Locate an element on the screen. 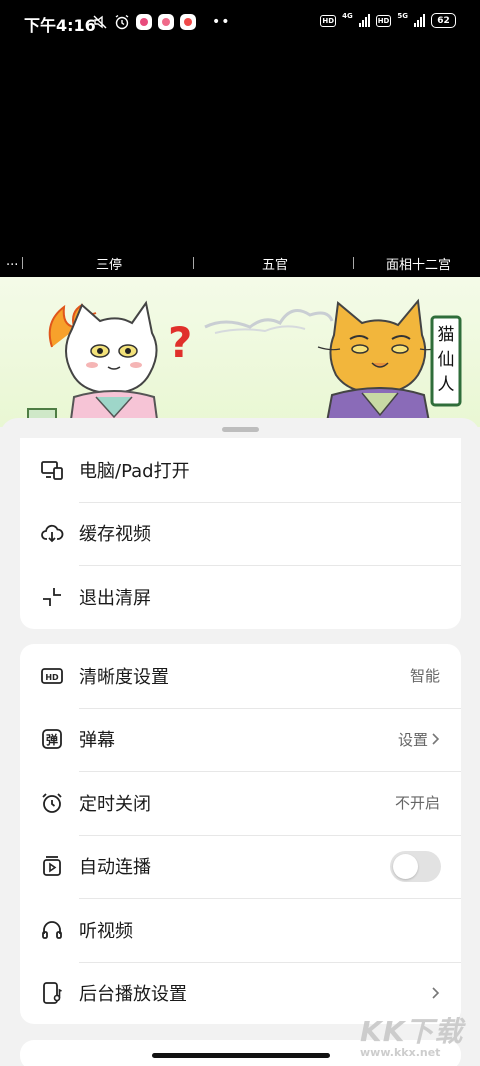 Image resolution: width=480 pixels, height=1066 pixels. toggle-knob is located at coordinates (405, 866).